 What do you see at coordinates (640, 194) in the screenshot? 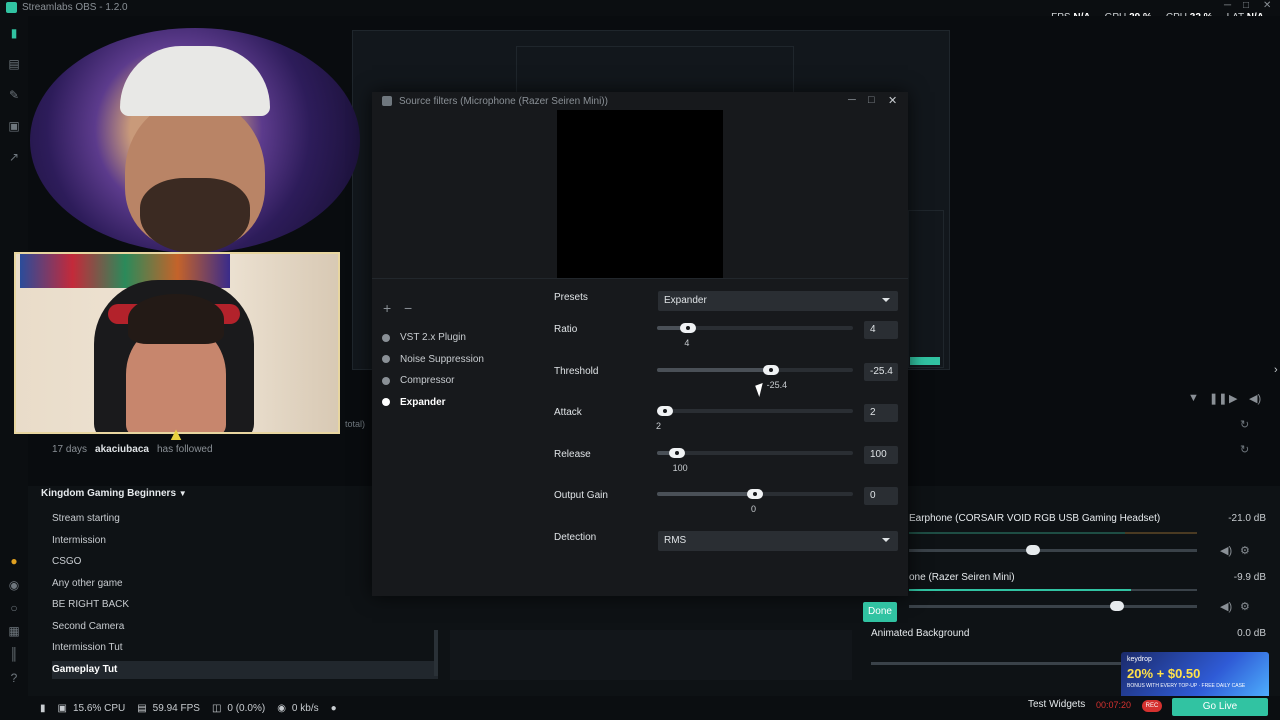
I see `filter-preview` at bounding box center [640, 194].